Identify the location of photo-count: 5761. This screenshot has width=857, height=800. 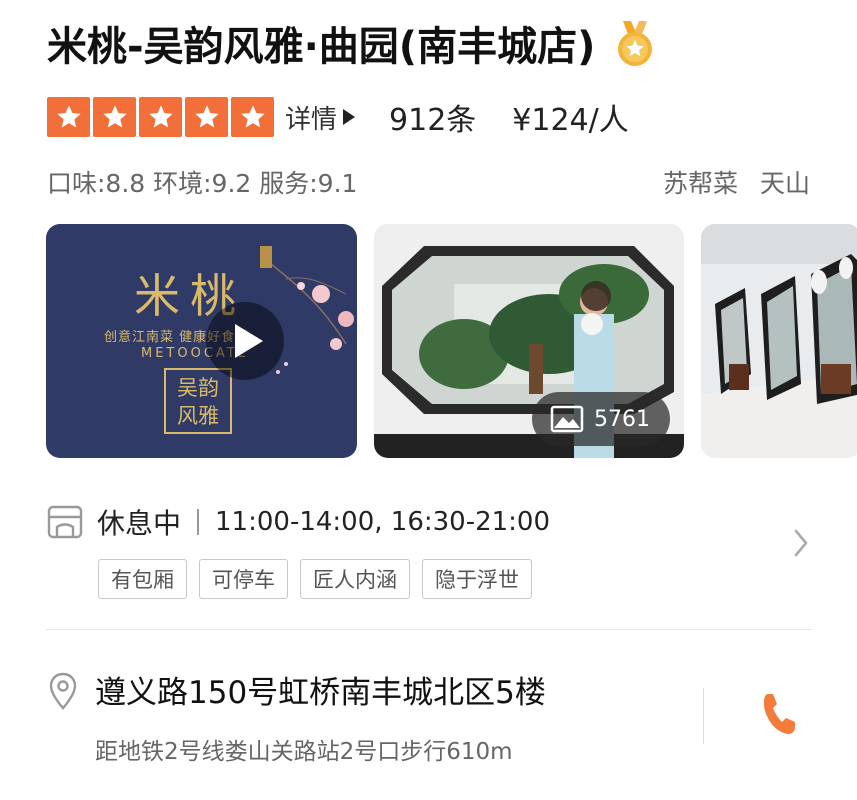
(622, 419).